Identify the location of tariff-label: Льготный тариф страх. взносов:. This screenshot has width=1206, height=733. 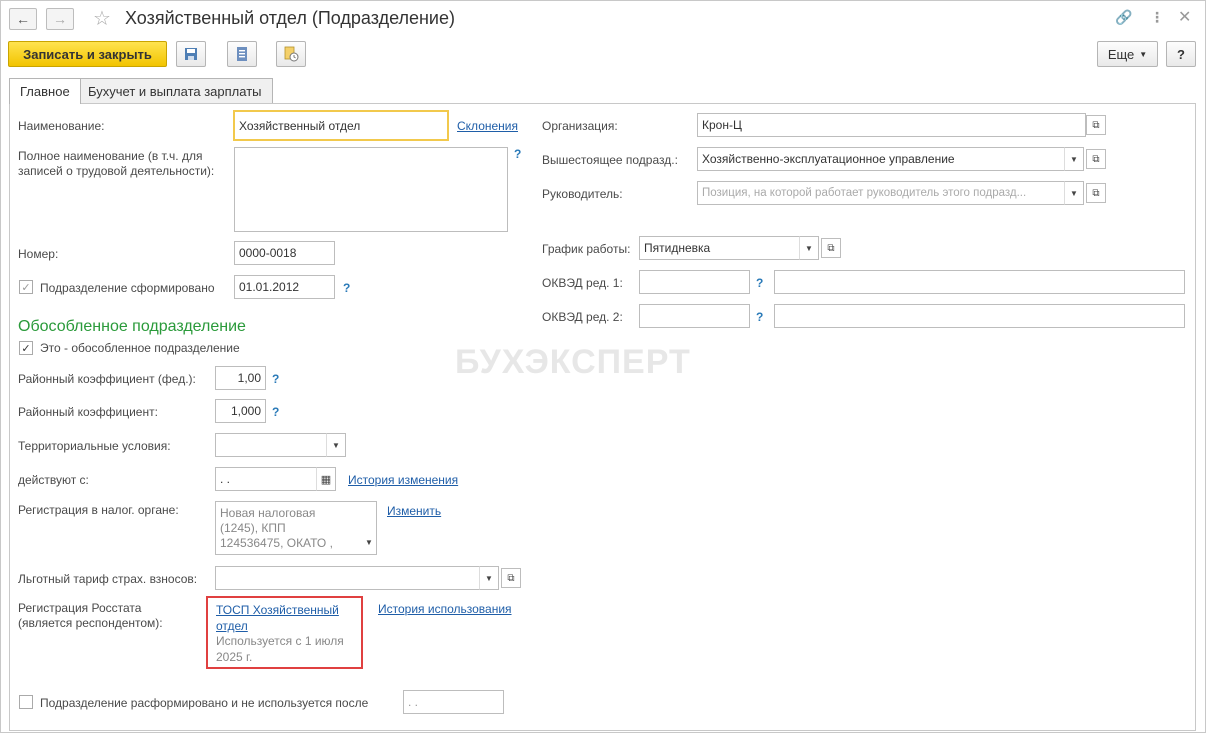
(108, 579).